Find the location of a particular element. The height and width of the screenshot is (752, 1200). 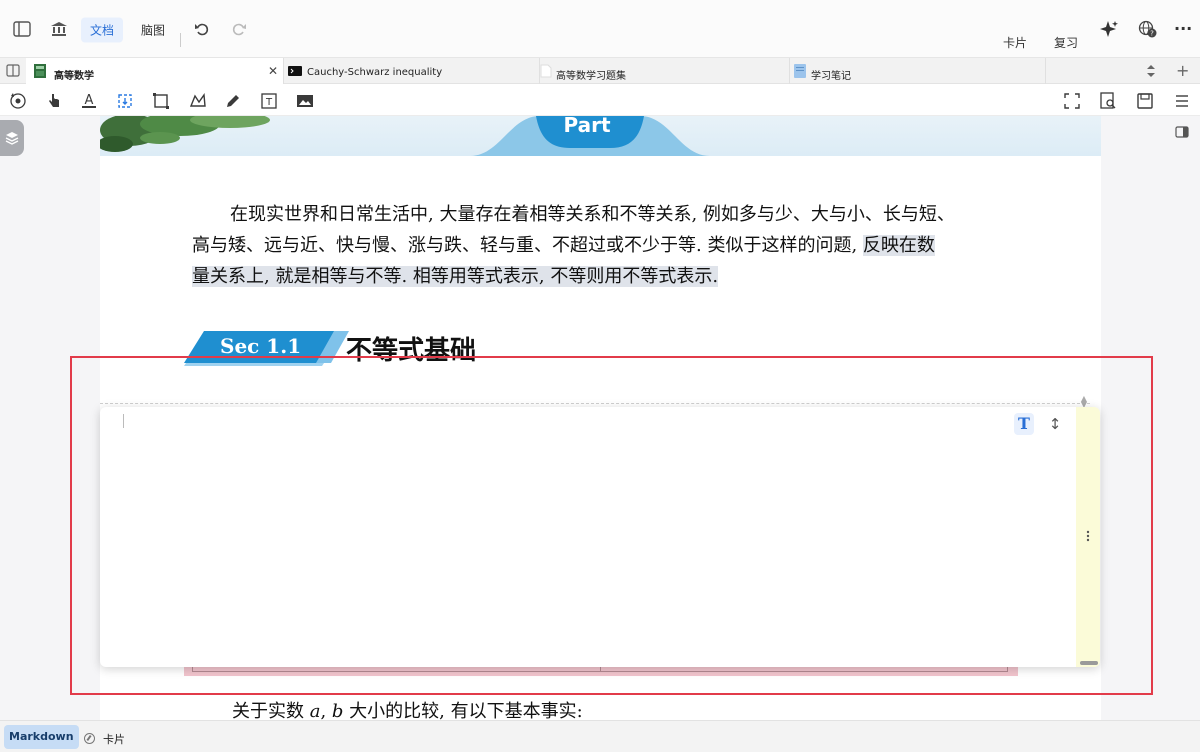

insert-divider is located at coordinates (595, 403).